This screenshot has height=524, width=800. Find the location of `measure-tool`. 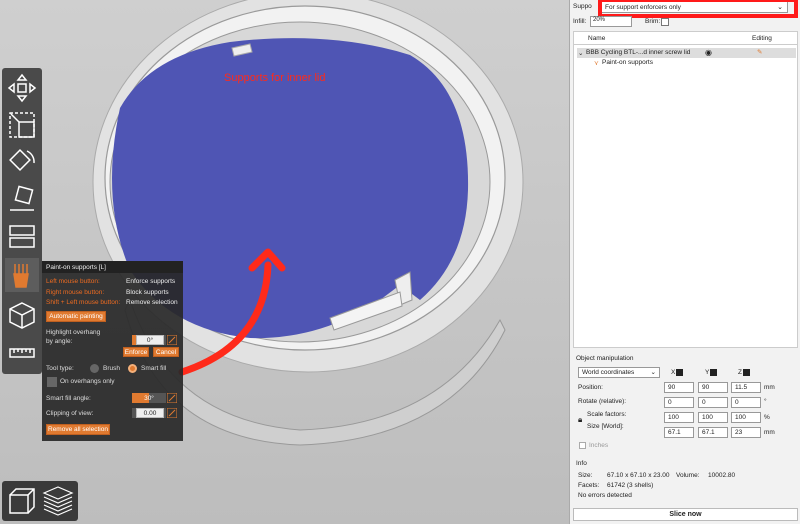

measure-tool is located at coordinates (22, 353).